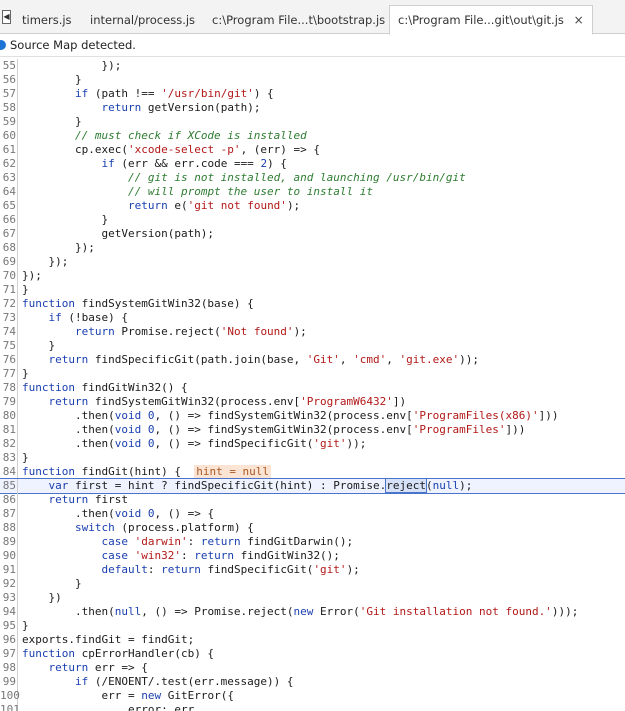 This screenshot has height=711, width=625. I want to click on code-line: 55 });, so click(312, 66).